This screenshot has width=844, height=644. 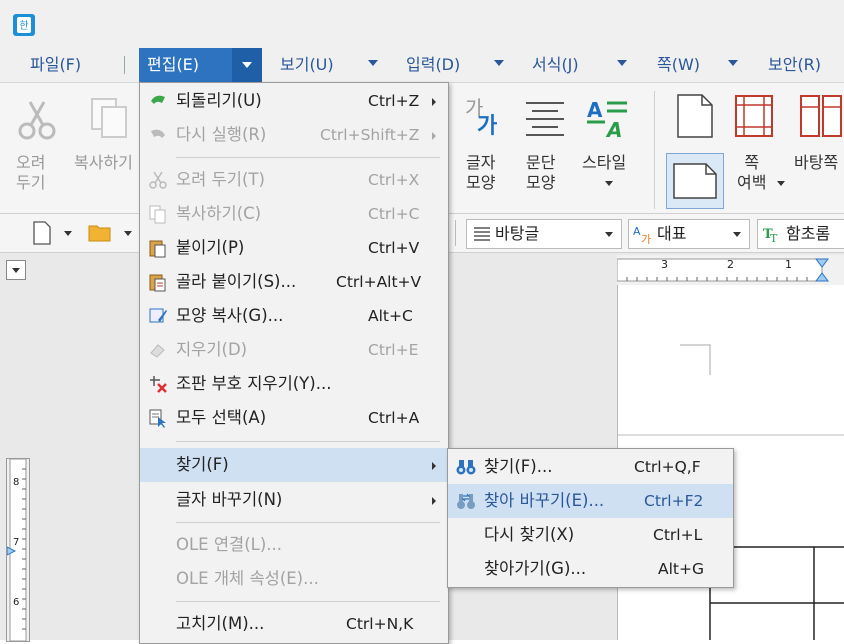 I want to click on language-combo: A 가 대표, so click(x=689, y=234).